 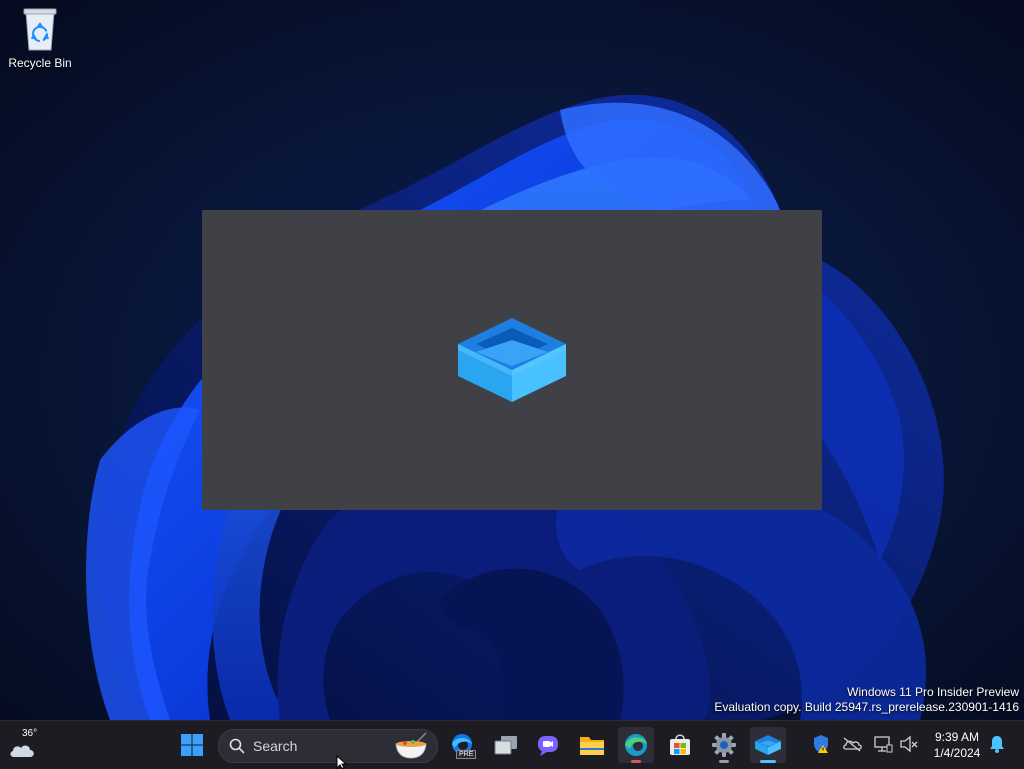 I want to click on shield-warning-icon, so click(x=821, y=744).